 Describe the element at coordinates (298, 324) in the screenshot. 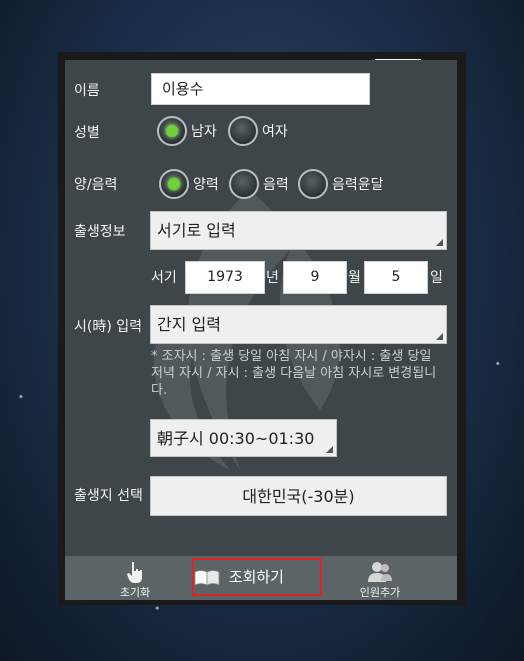

I see `hour-input-spinner: 간지 입력` at that location.